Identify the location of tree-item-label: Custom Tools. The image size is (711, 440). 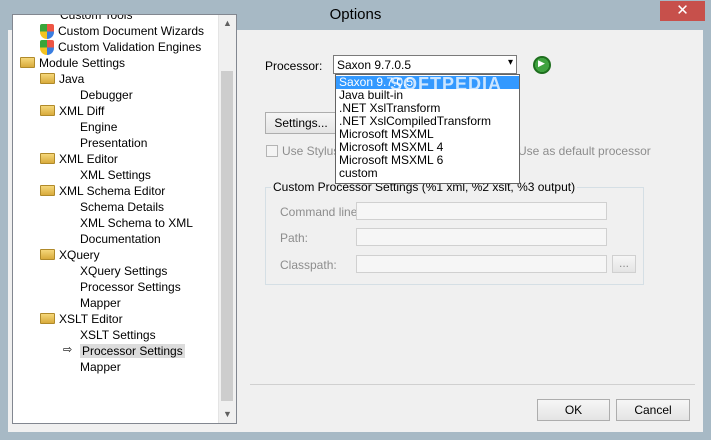
(96, 18).